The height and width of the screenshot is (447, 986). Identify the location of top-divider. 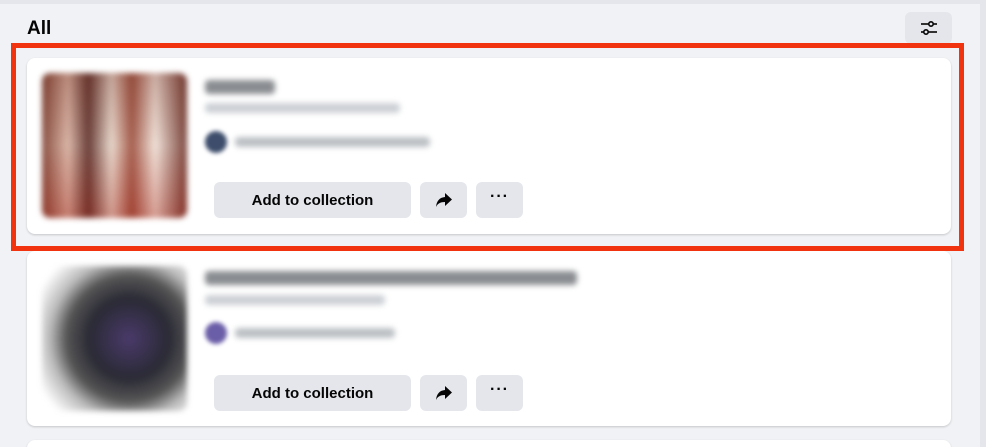
(493, 2).